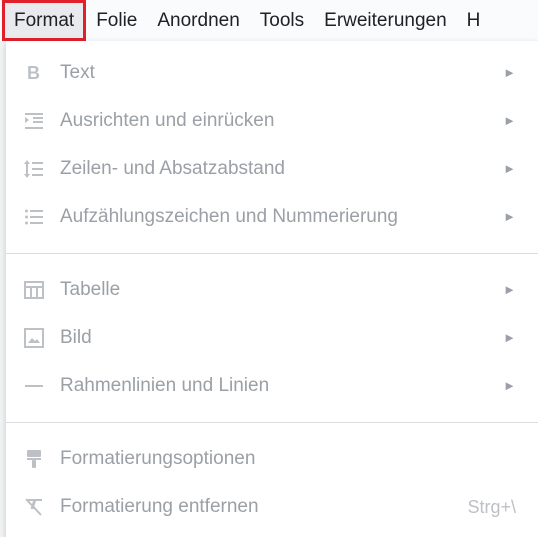 This screenshot has width=538, height=537. I want to click on menu-item-bullets-numbering: Aufzählungszeichen und Nummerierung ►, so click(272, 217).